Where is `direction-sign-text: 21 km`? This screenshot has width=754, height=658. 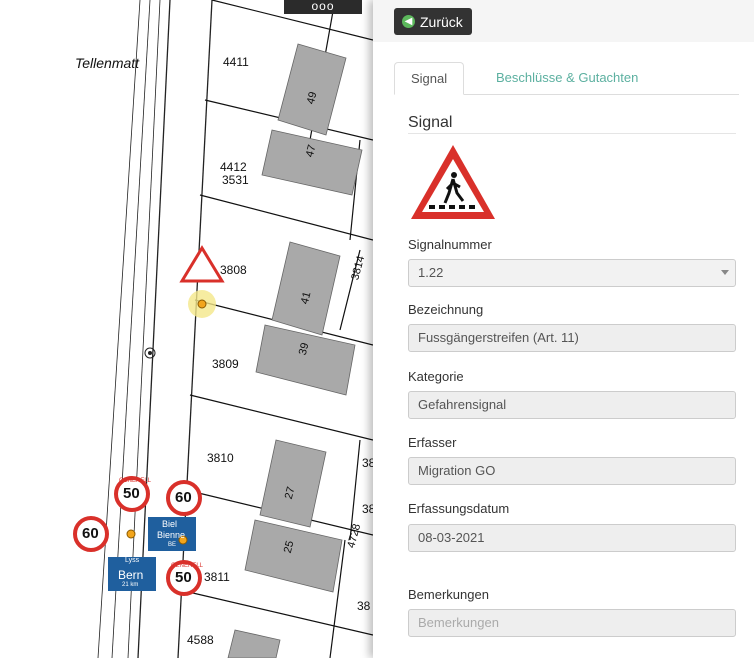 direction-sign-text: 21 km is located at coordinates (130, 585).